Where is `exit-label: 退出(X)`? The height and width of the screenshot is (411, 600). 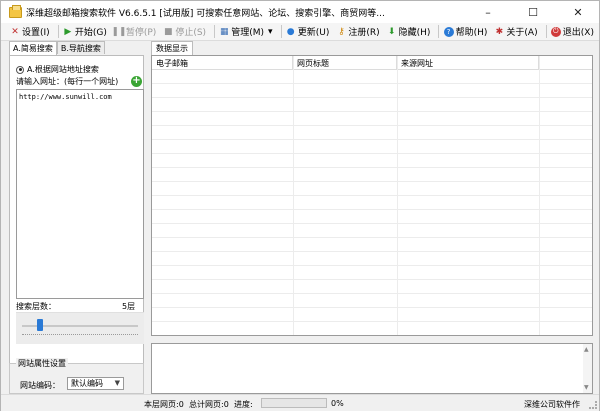
exit-label: 退出(X) is located at coordinates (578, 33).